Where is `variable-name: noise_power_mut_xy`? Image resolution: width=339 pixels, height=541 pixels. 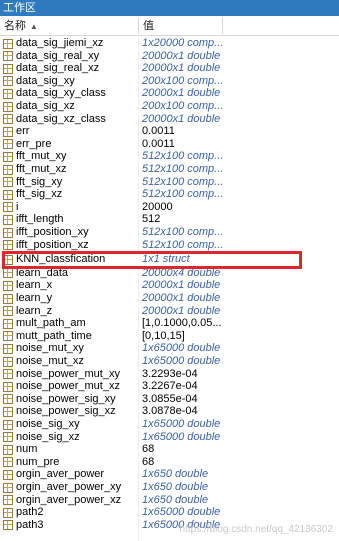
variable-name: noise_power_mut_xy is located at coordinates (68, 373).